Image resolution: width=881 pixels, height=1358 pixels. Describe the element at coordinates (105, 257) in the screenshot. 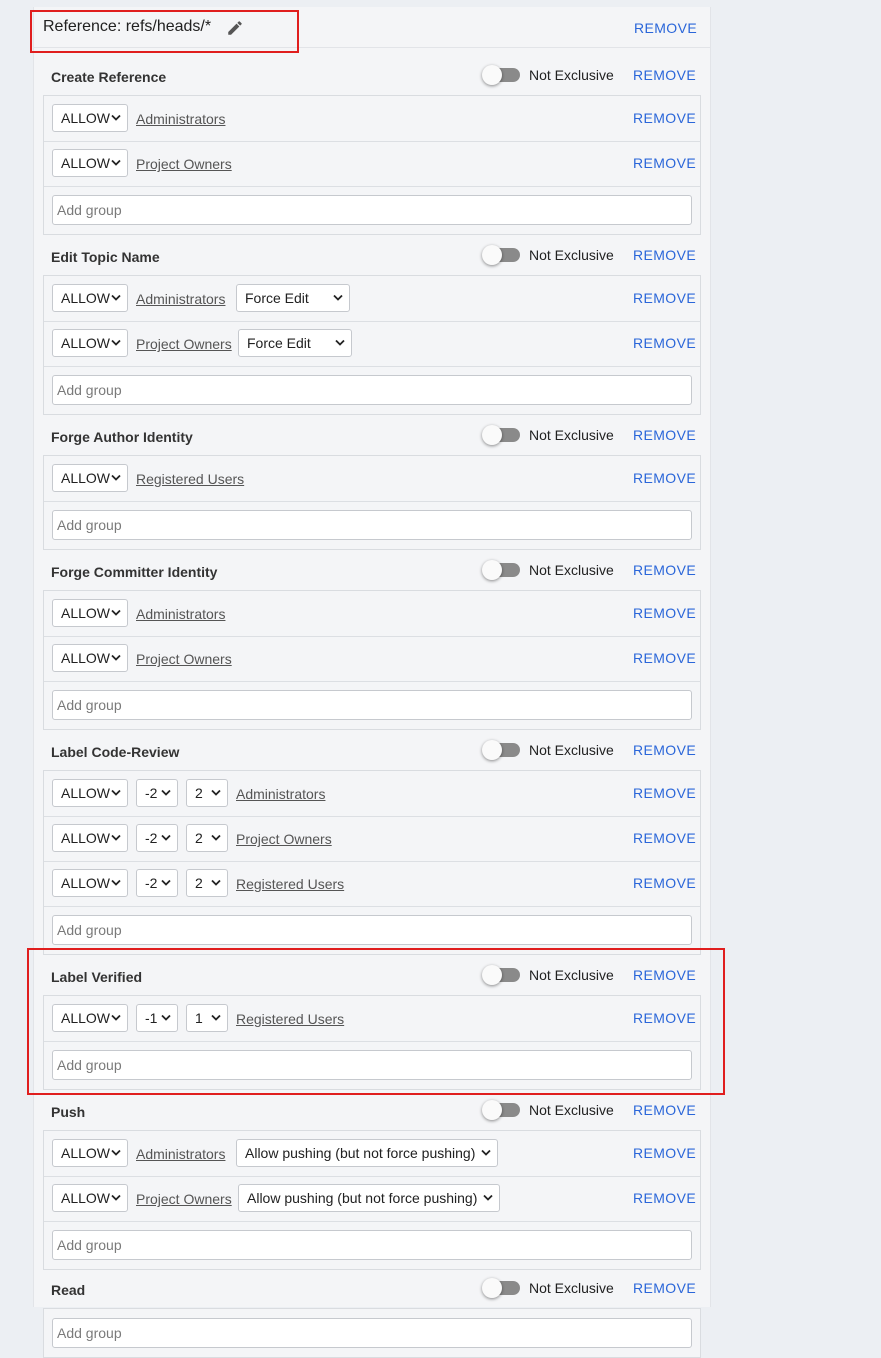

I see `permission-title: Edit Topic Name` at that location.